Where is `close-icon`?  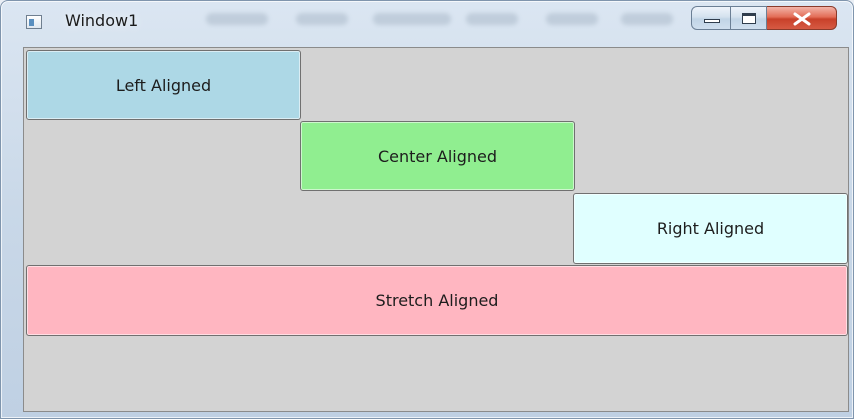
close-icon is located at coordinates (802, 19).